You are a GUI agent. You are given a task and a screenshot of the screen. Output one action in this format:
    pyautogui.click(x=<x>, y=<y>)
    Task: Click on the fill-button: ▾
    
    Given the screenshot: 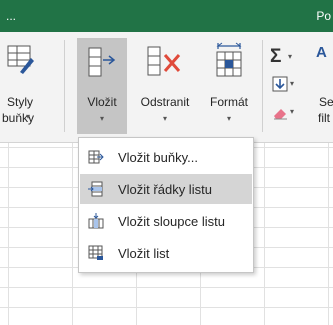 What is the action you would take?
    pyautogui.click(x=292, y=86)
    